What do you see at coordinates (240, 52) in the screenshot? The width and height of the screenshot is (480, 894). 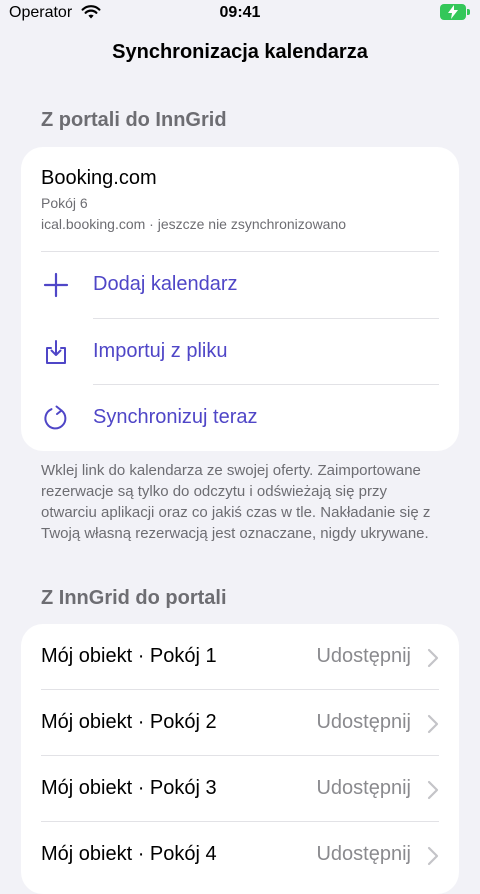 I see `page-title: Synchronizacja kalendarza` at bounding box center [240, 52].